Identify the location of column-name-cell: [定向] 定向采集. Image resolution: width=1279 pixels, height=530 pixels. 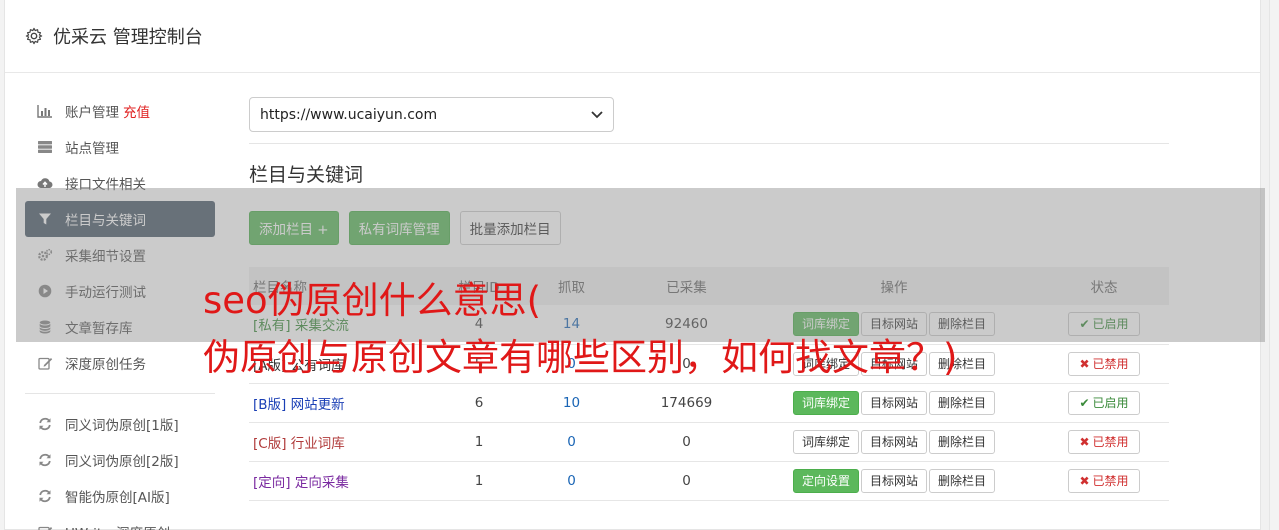
(344, 480).